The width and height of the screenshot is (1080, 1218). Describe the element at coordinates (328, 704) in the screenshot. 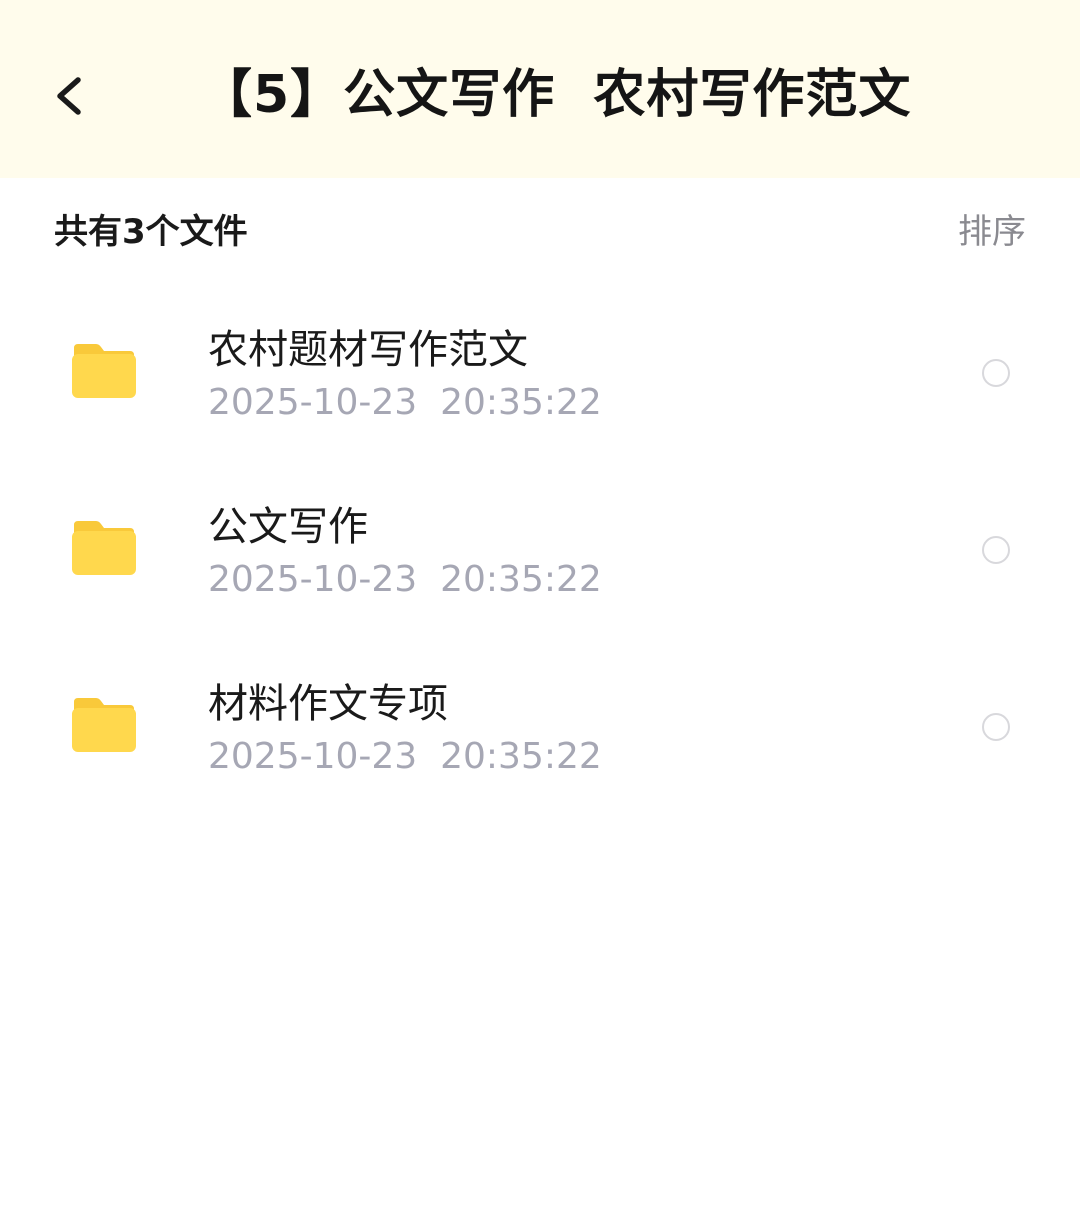

I see `file-name: 材料作文专项` at that location.